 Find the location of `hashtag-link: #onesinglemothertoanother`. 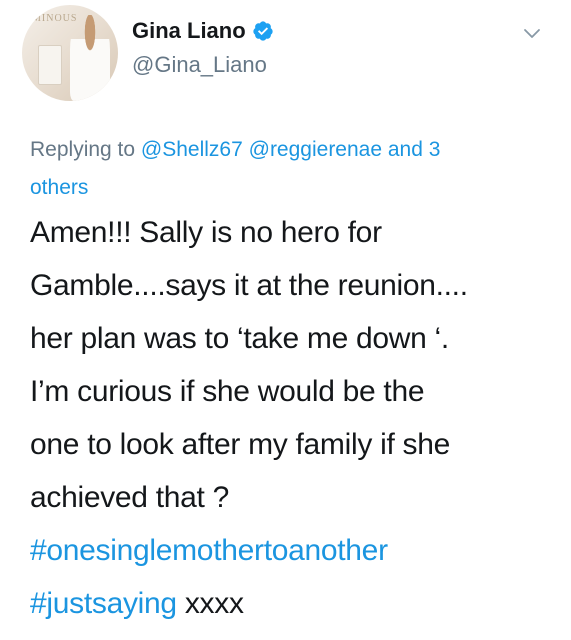

hashtag-link: #onesinglemothertoanother is located at coordinates (209, 550).